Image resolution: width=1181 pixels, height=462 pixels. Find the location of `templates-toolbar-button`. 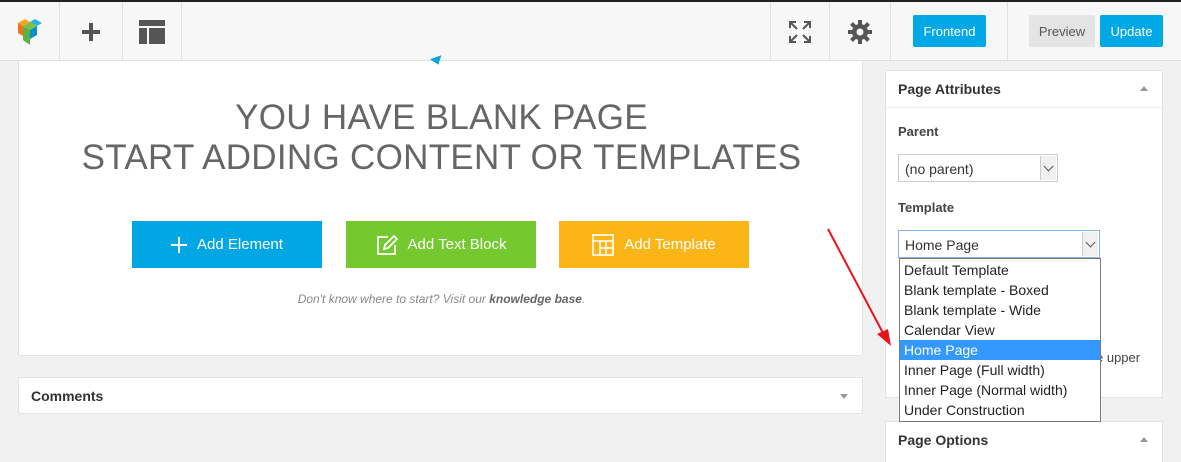

templates-toolbar-button is located at coordinates (152, 31).